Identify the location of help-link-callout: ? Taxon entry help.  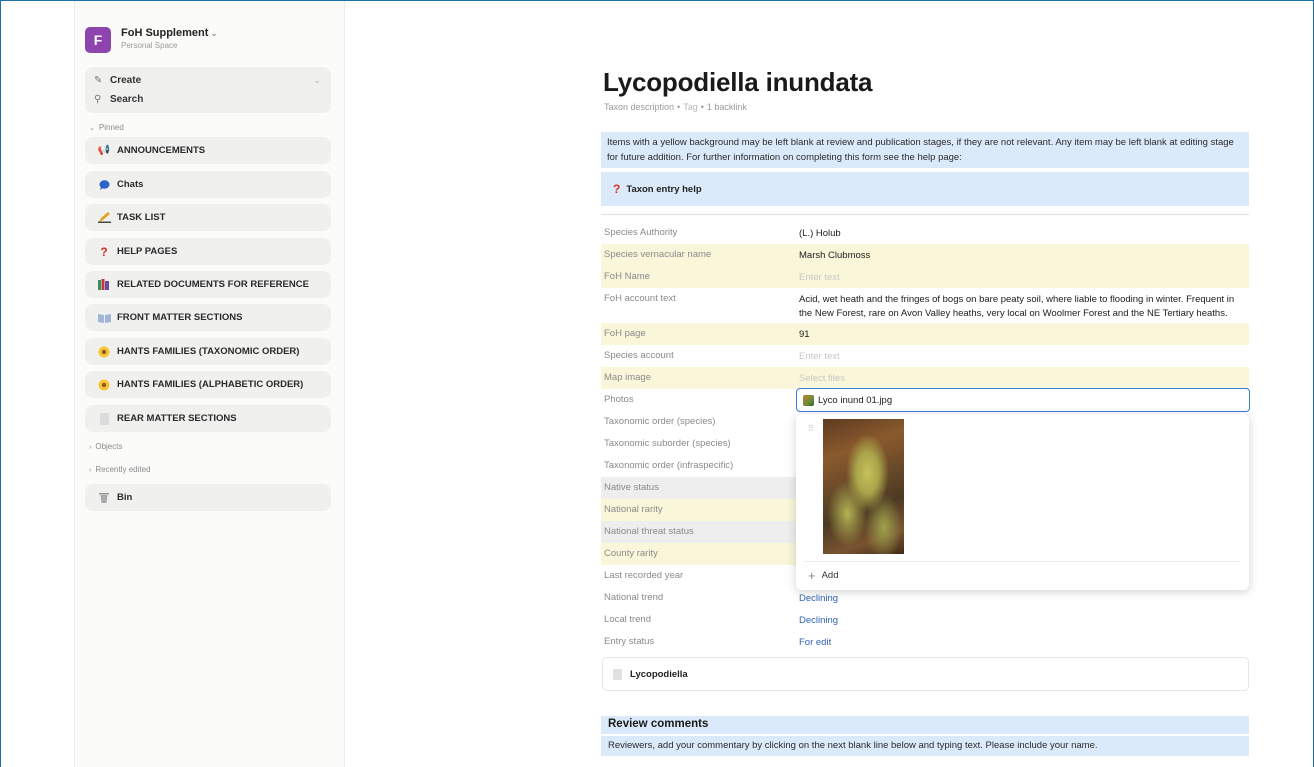
(925, 189).